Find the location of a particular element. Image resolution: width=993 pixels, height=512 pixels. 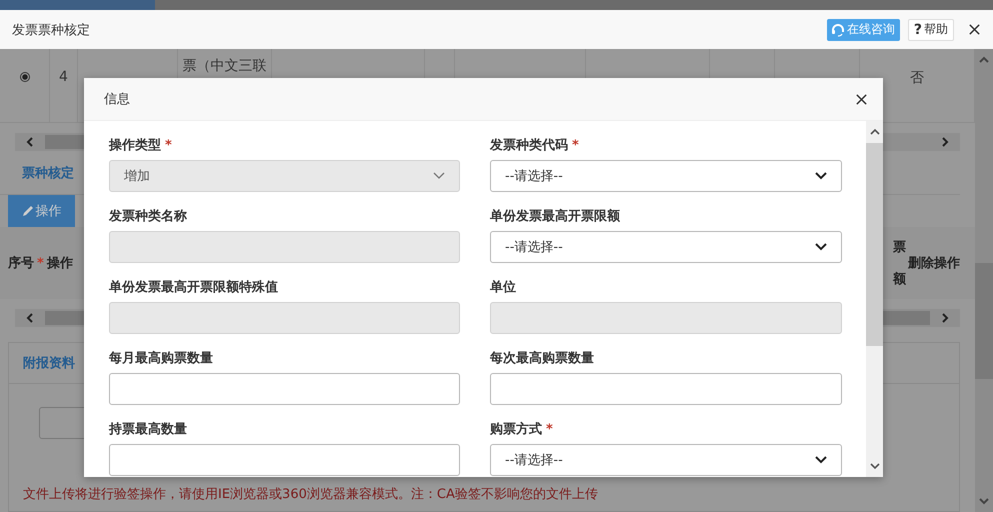

field-label: 发票种类代码 is located at coordinates (529, 145).